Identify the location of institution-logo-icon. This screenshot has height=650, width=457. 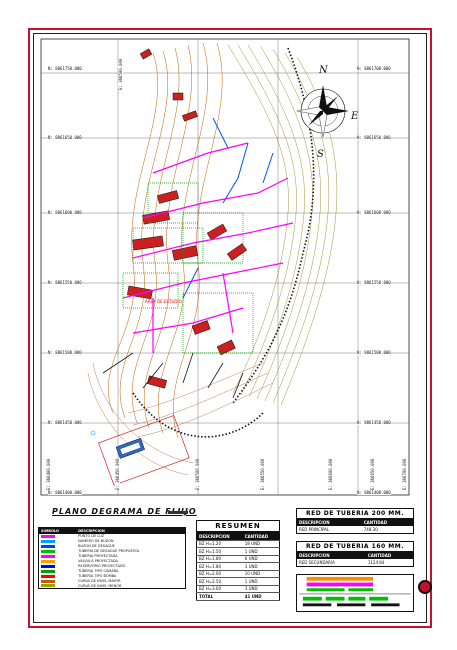
(425, 587).